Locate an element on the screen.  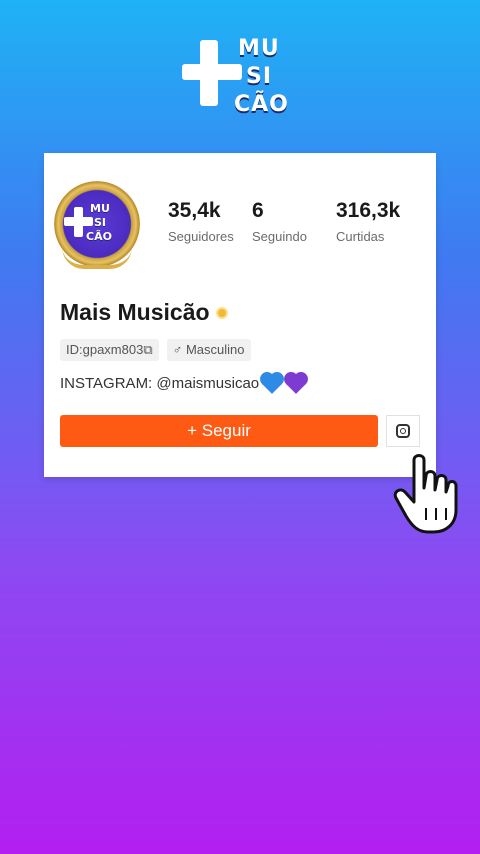
stat-followers: 35,4k Seguidores is located at coordinates (201, 222).